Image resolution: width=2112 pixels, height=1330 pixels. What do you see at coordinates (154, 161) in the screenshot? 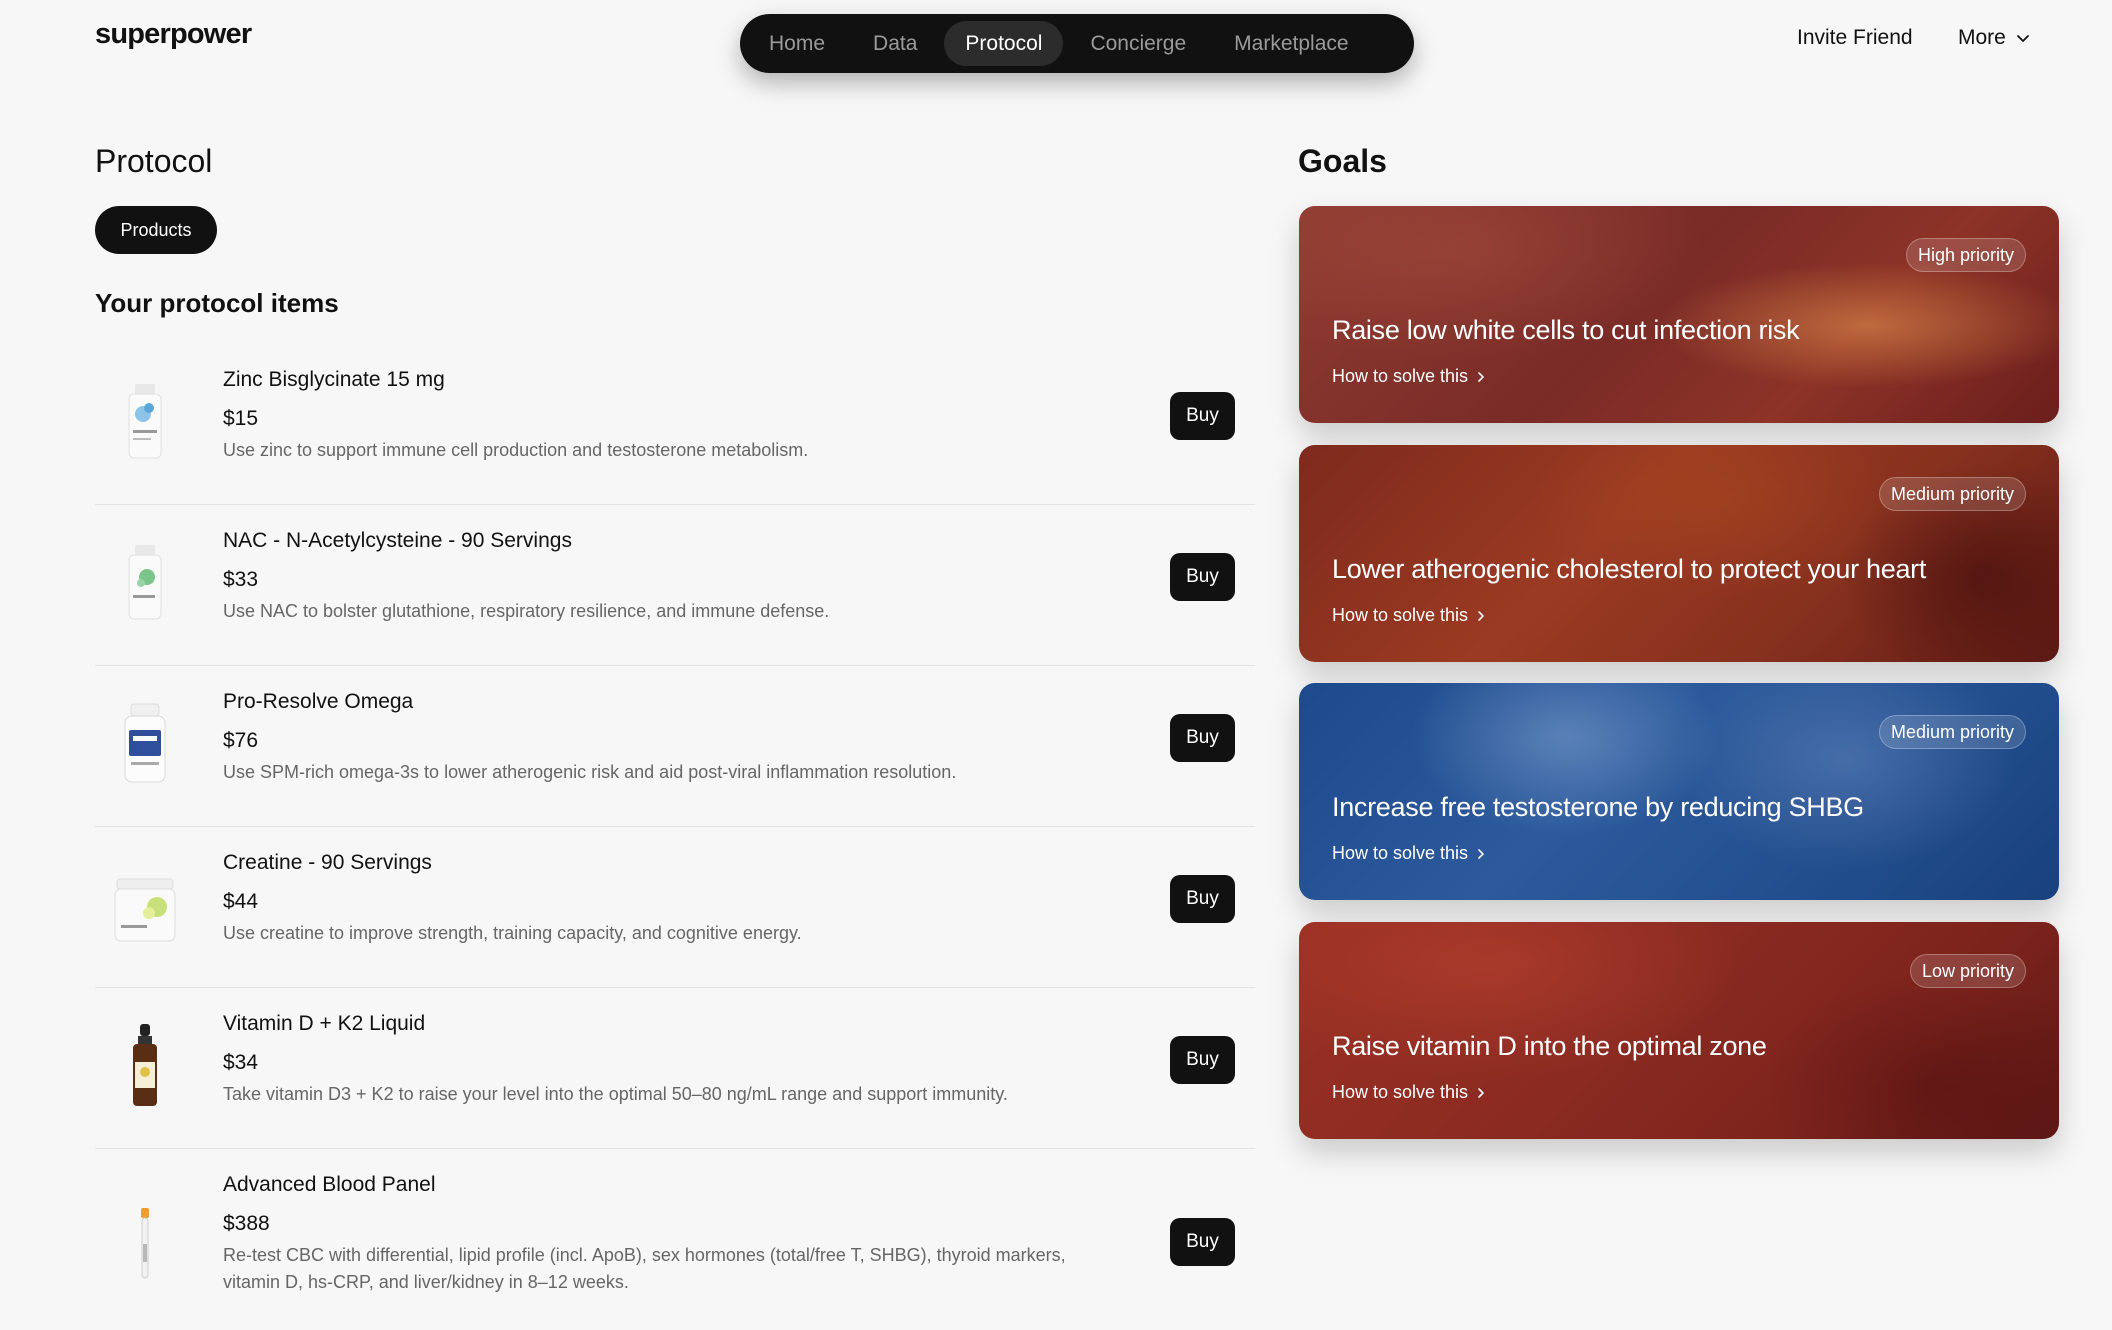
I see `page-title: Protocol` at bounding box center [154, 161].